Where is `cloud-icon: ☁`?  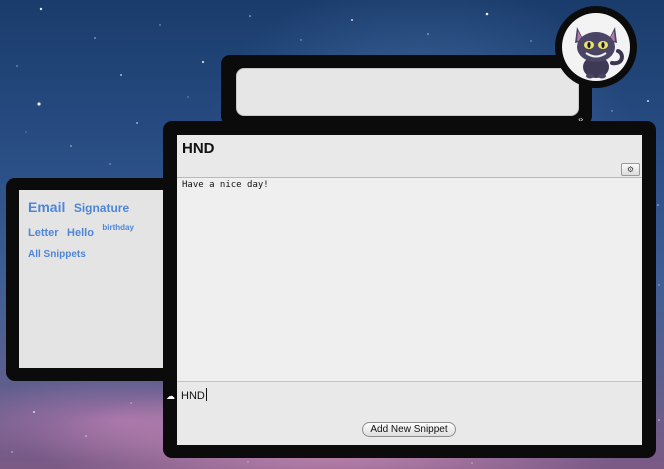 cloud-icon: ☁ is located at coordinates (170, 396).